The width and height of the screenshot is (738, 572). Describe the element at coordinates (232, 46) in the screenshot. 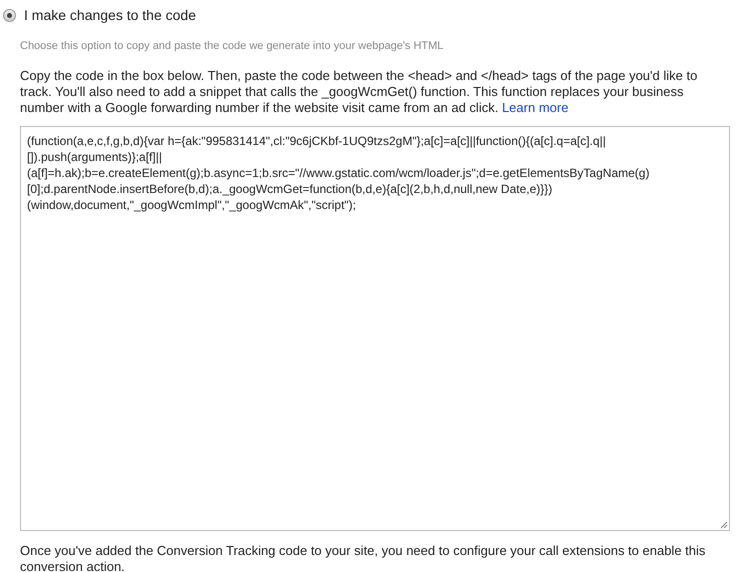

I see `hint-text: Choose this option to copy and paste the code we generate into your webpage's HTML` at that location.